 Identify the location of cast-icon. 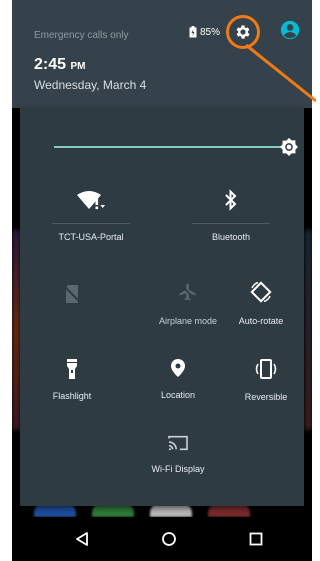
(178, 443).